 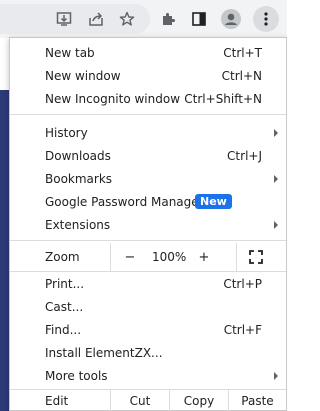 What do you see at coordinates (223, 98) in the screenshot?
I see `menu-item-shortcut: Ctrl+Shift+N` at bounding box center [223, 98].